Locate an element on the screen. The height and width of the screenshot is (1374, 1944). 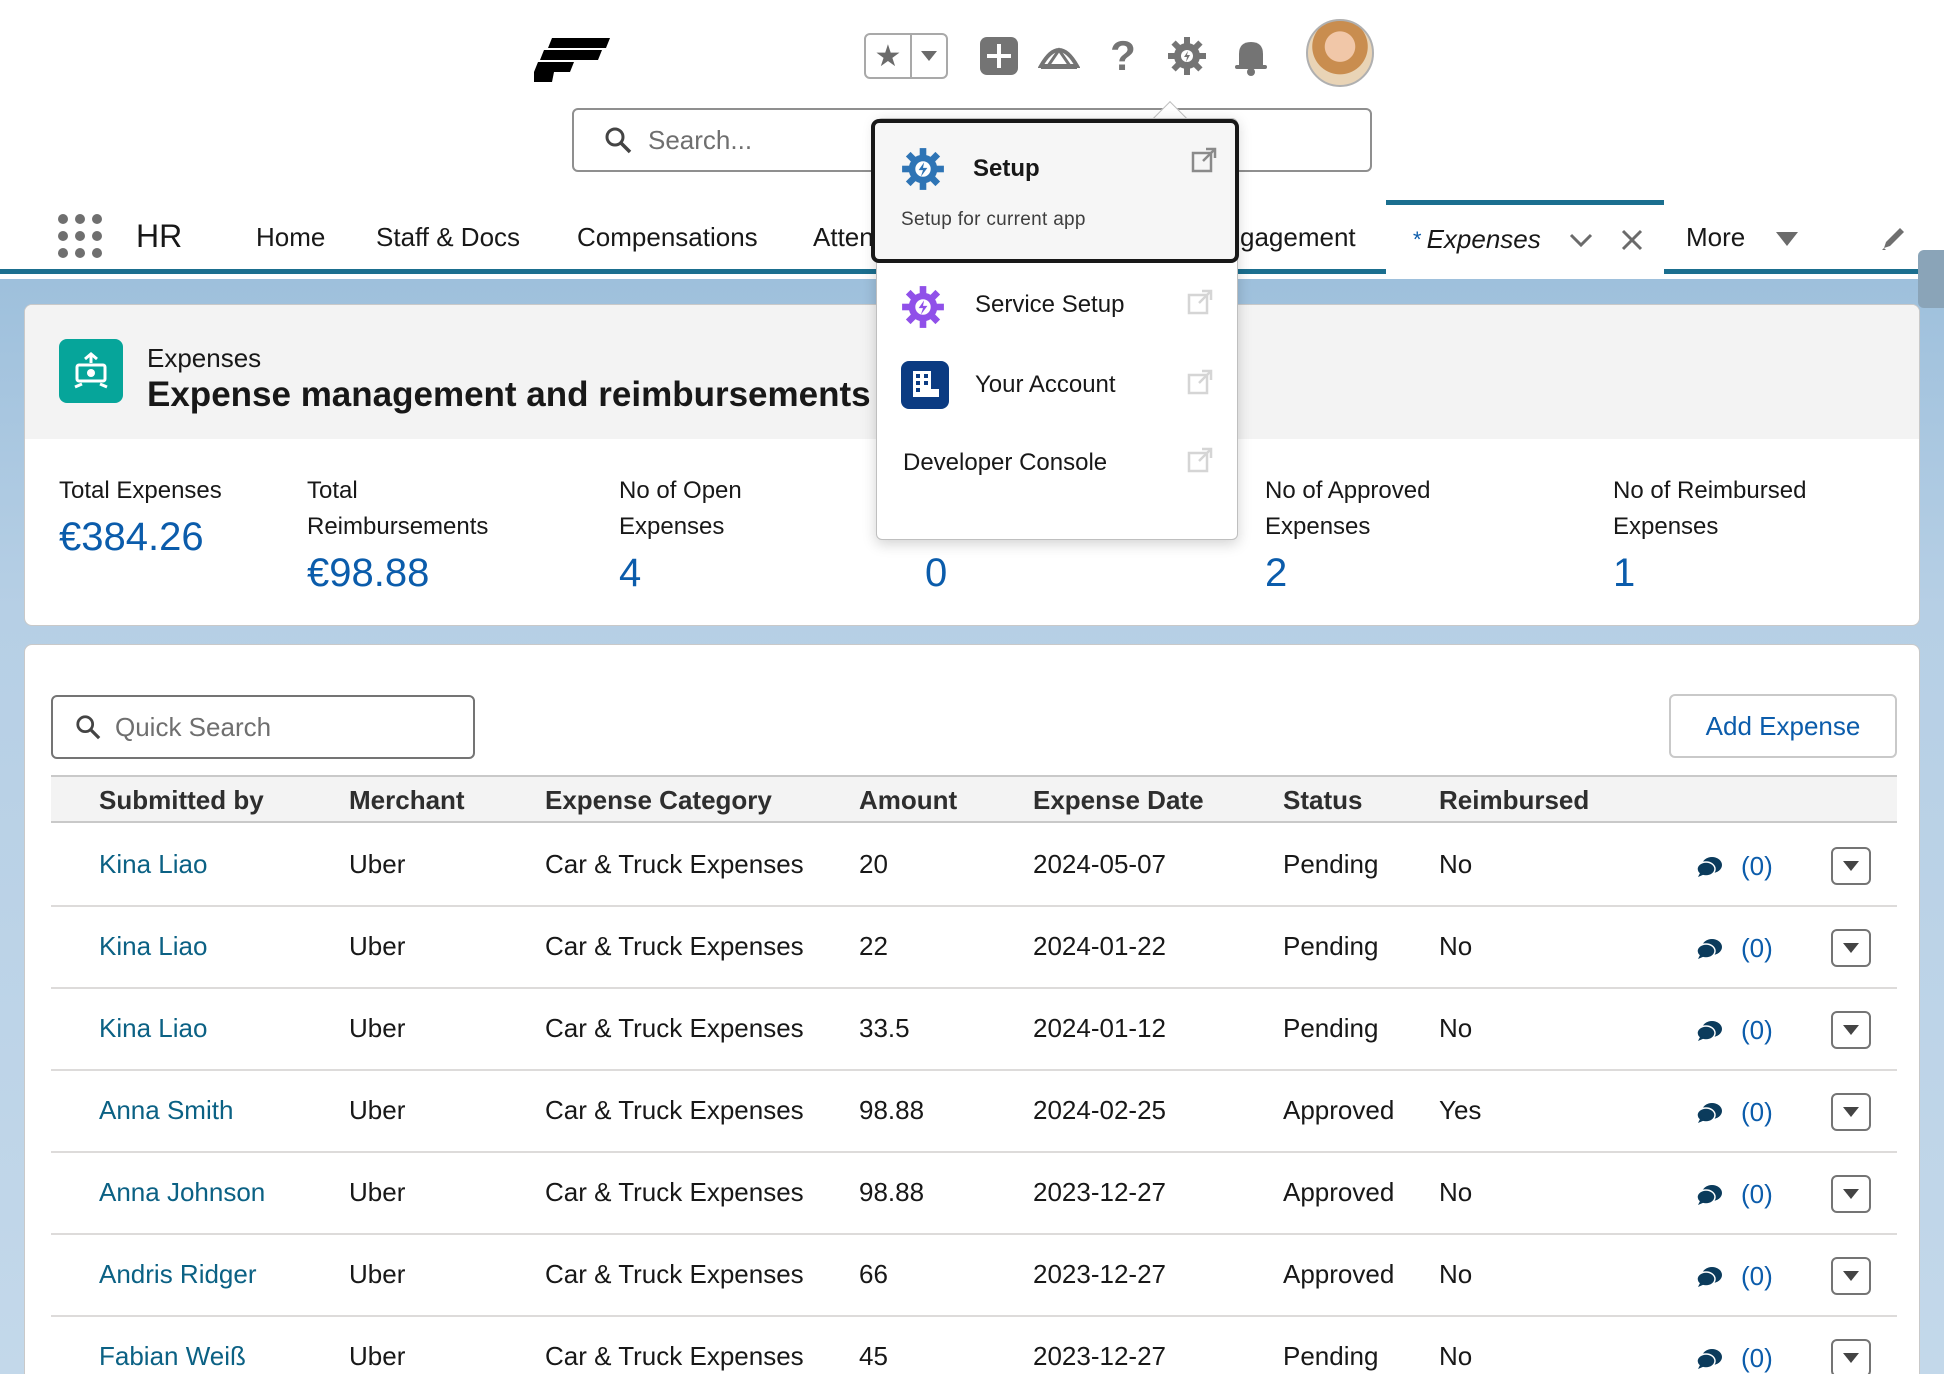
nav-item-compensations: Compensations is located at coordinates (667, 237).